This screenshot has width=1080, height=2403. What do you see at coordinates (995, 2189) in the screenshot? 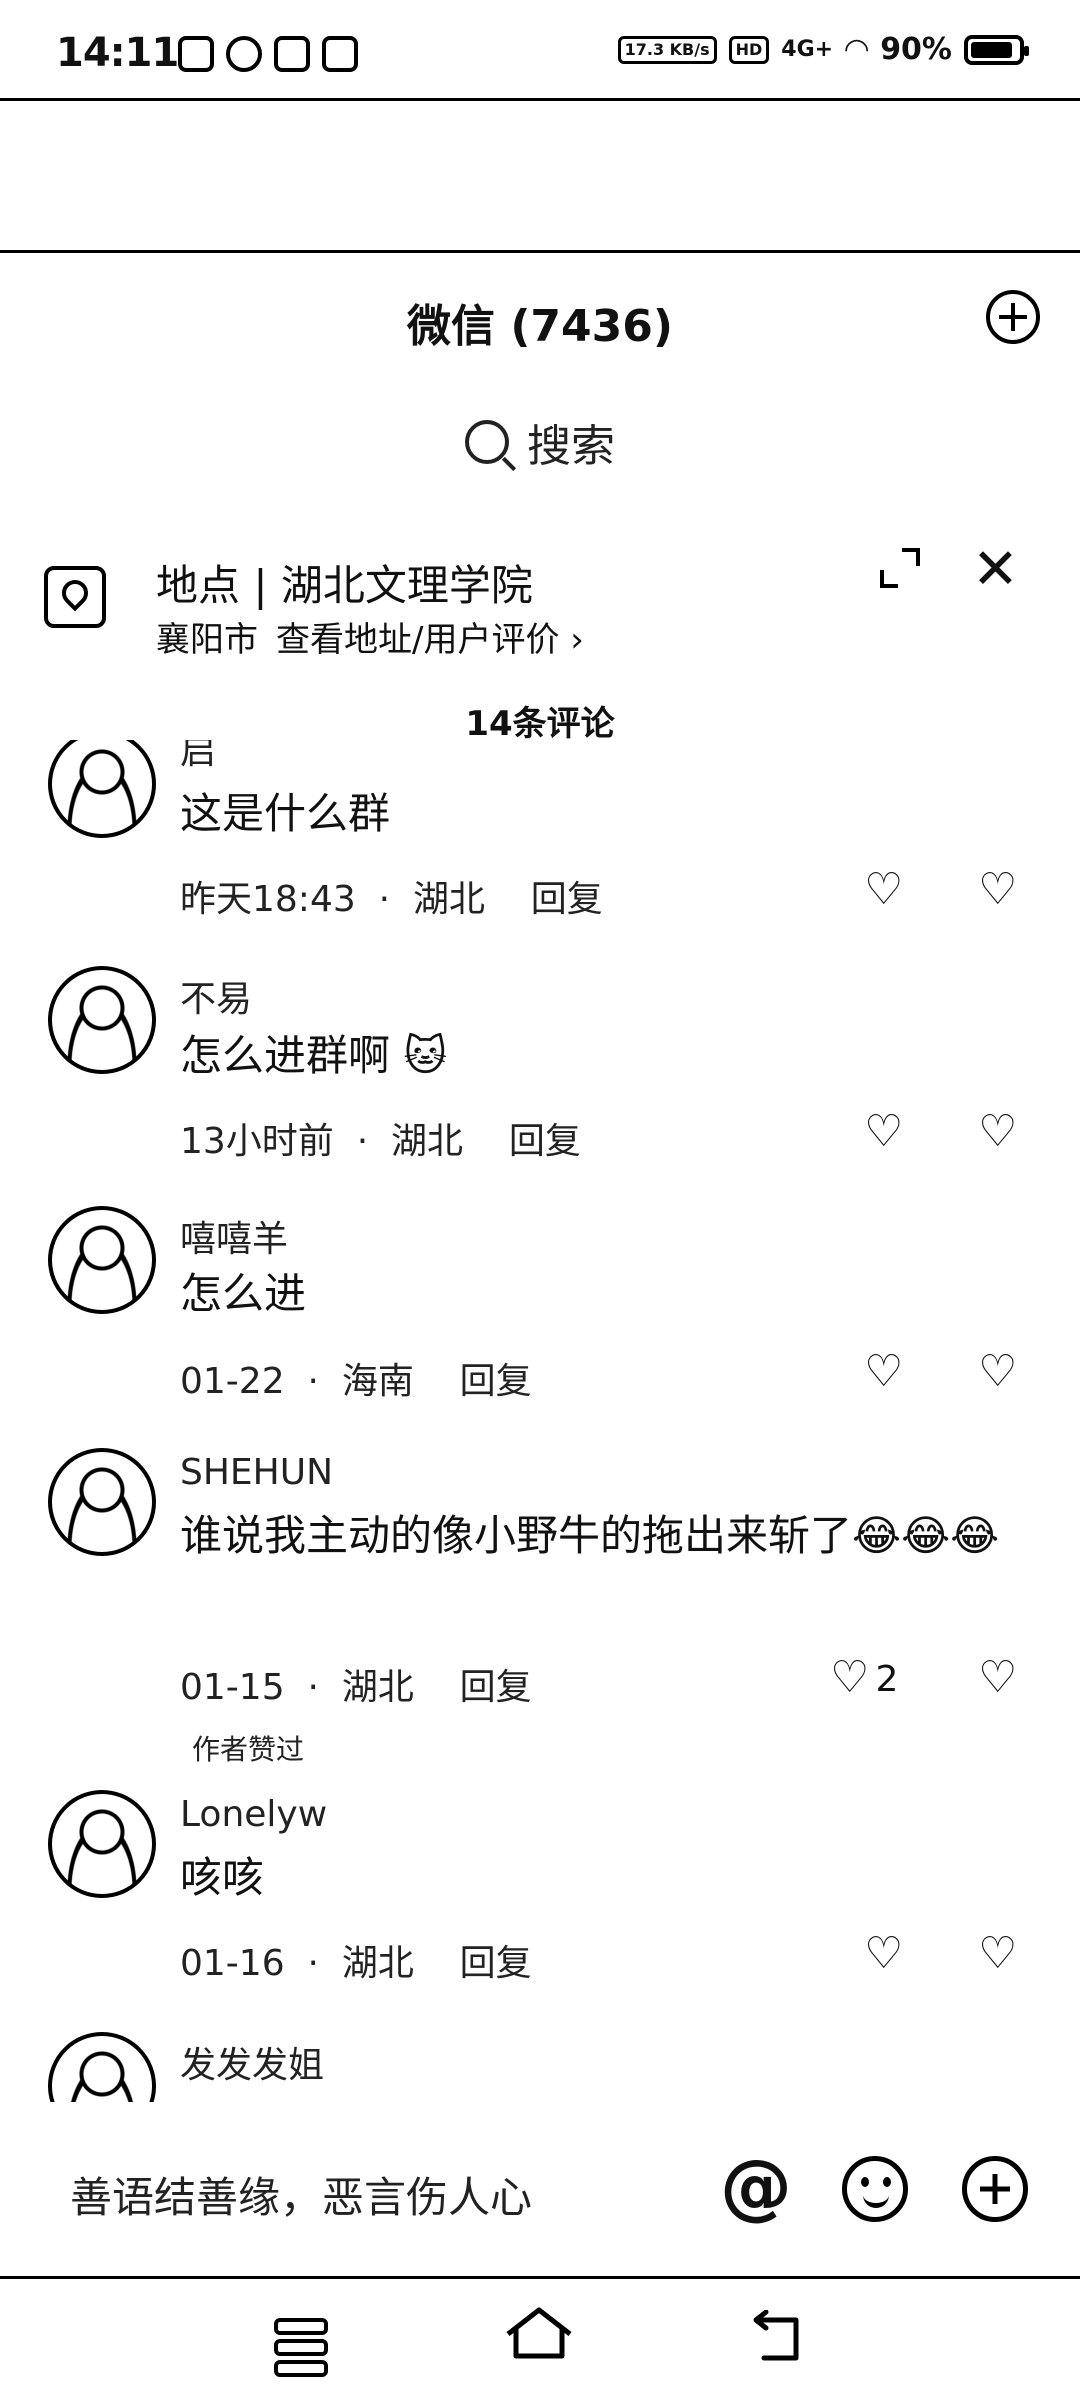
I see `add-media-icon` at bounding box center [995, 2189].